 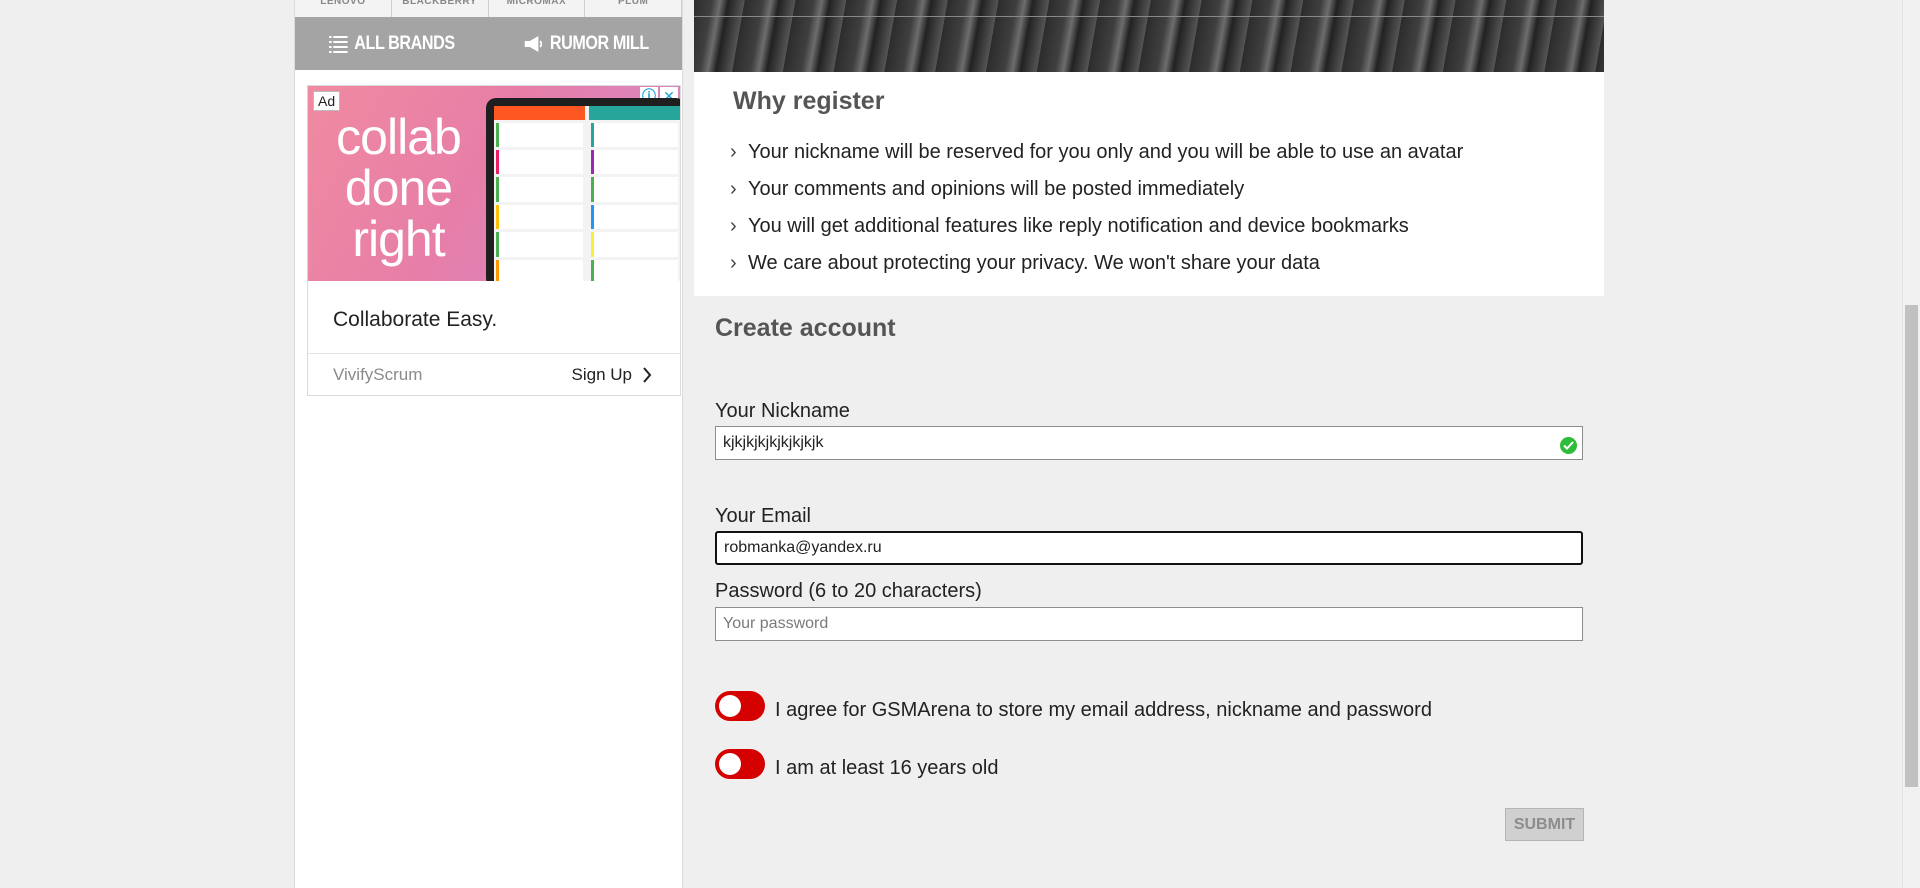 What do you see at coordinates (494, 353) in the screenshot?
I see `ad-divider` at bounding box center [494, 353].